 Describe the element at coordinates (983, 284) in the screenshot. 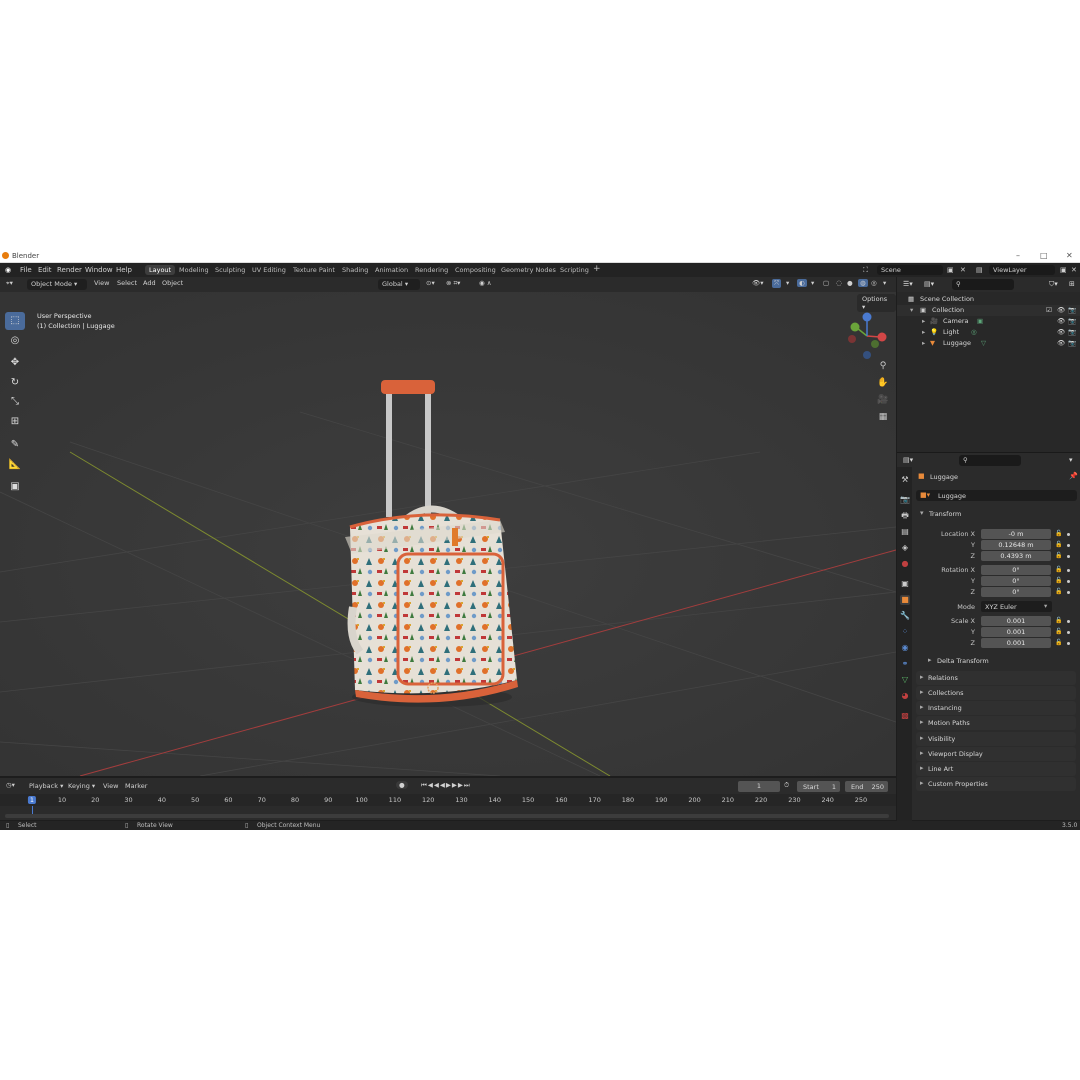

I see `outliner-search-input: ⚲` at that location.